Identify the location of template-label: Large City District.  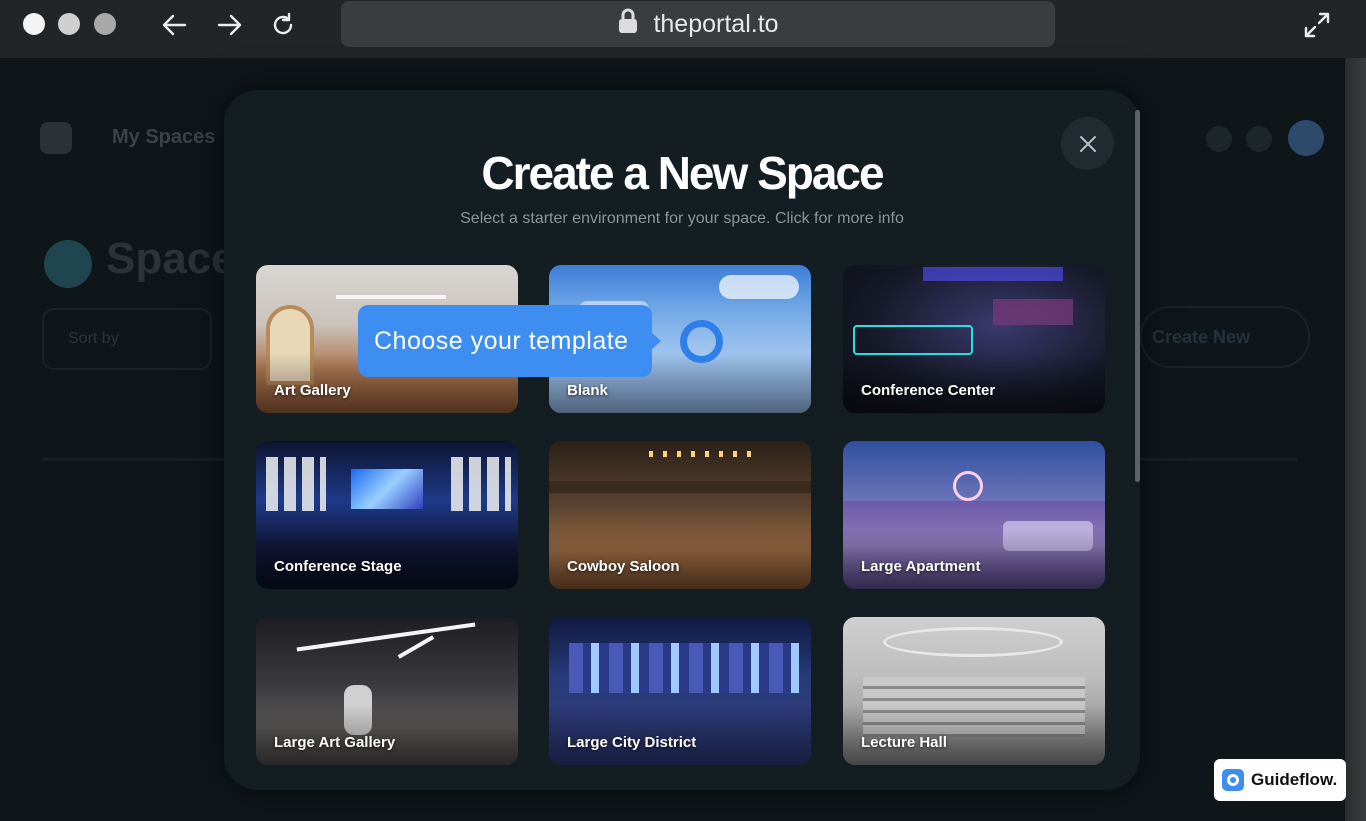
(632, 742).